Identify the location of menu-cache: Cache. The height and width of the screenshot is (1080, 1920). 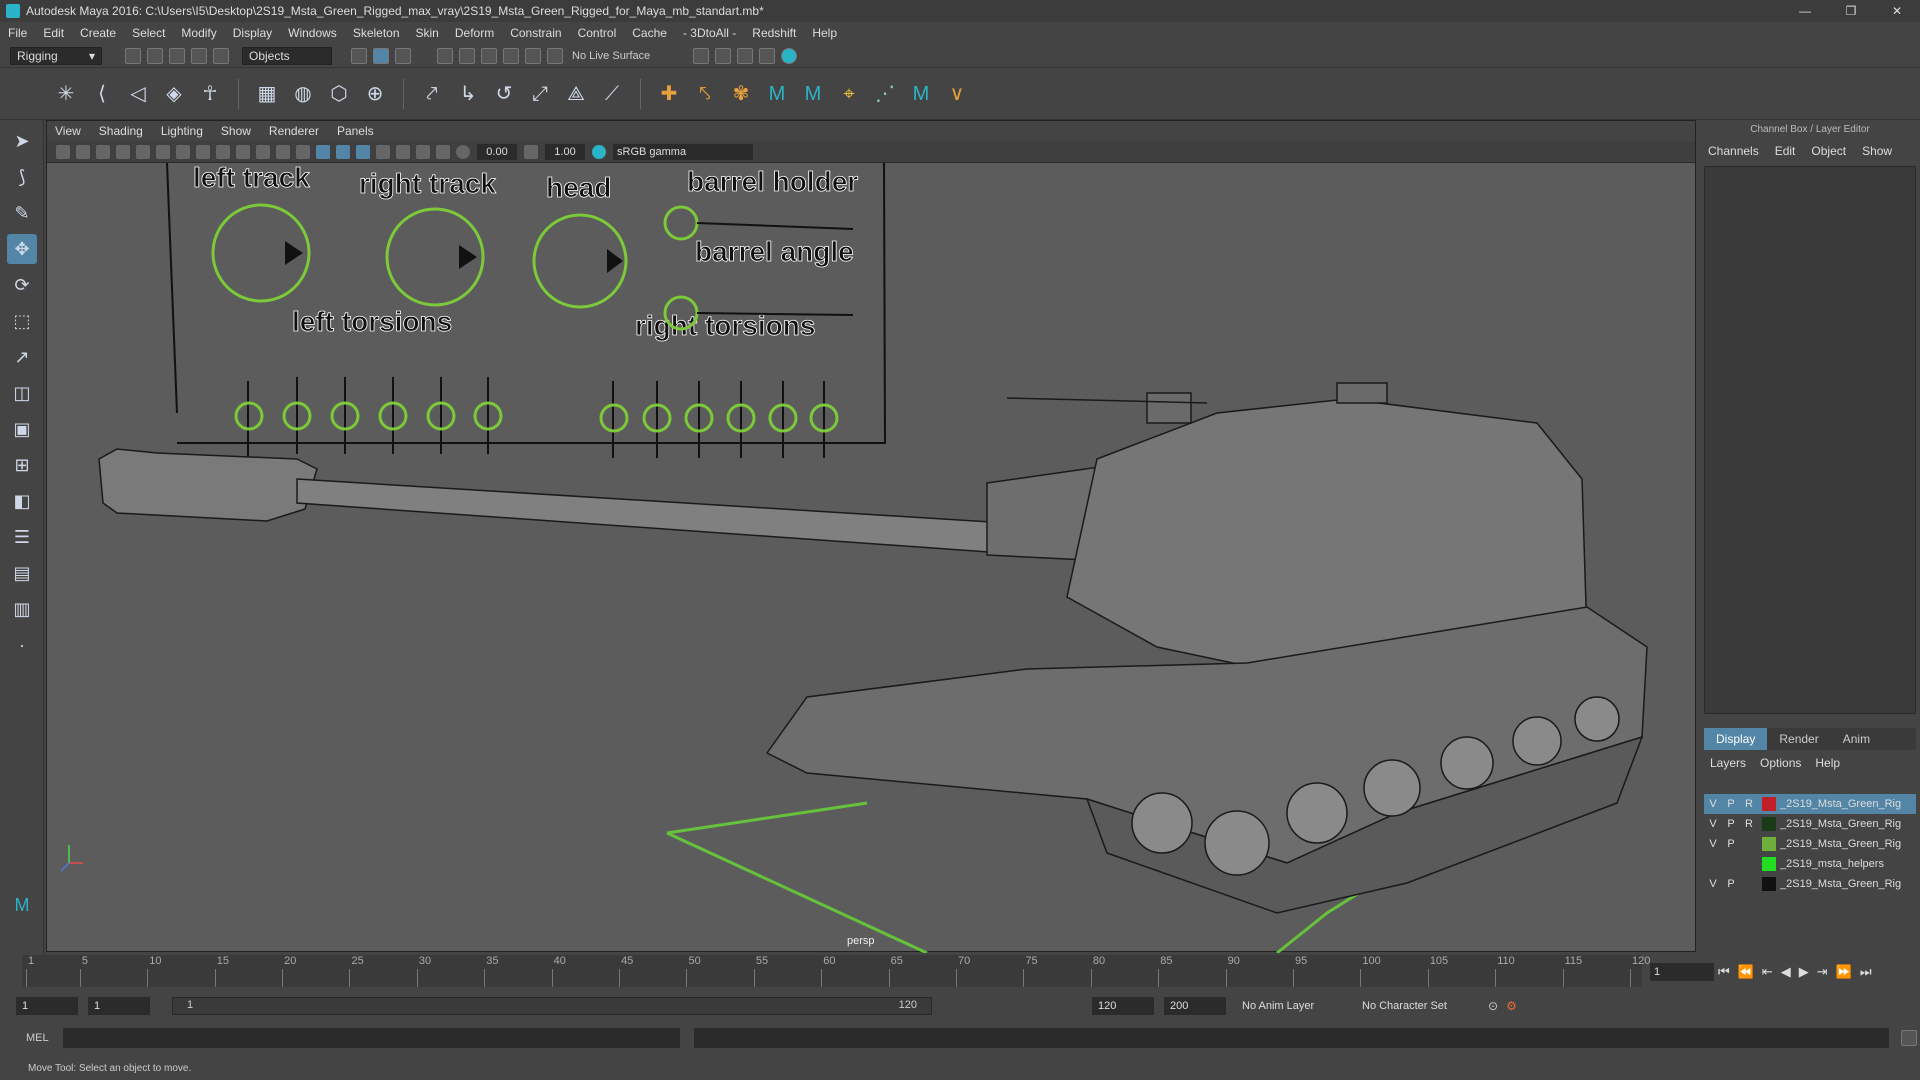
(649, 33).